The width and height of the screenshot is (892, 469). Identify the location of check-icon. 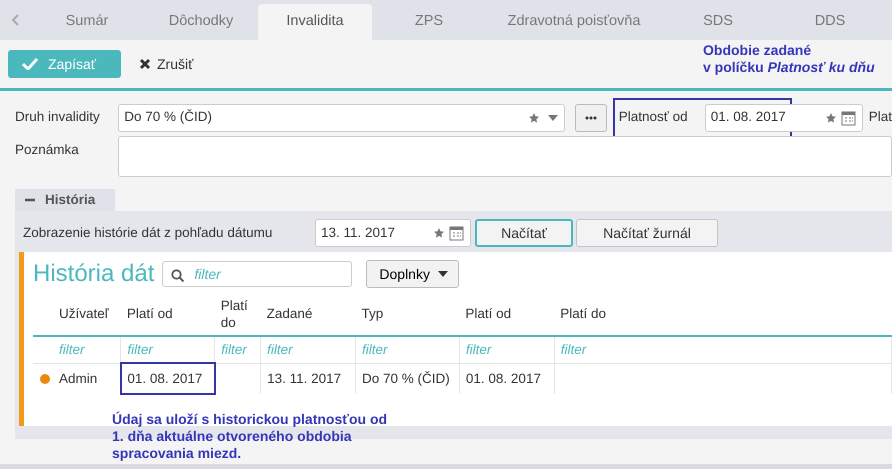
(30, 64).